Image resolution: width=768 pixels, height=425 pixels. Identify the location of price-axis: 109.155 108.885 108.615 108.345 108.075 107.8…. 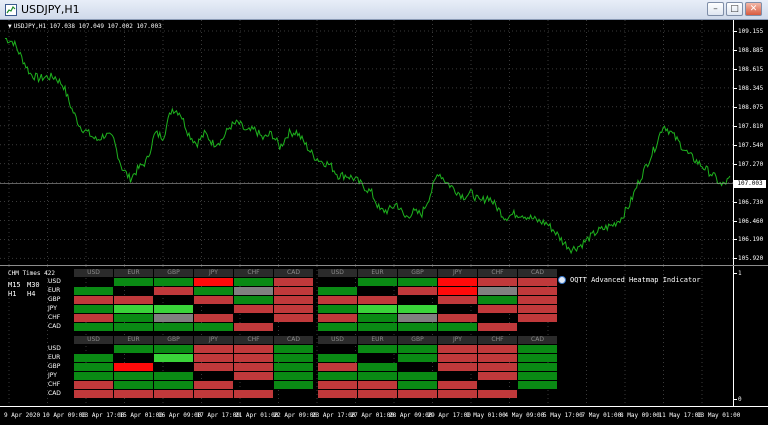
(750, 142).